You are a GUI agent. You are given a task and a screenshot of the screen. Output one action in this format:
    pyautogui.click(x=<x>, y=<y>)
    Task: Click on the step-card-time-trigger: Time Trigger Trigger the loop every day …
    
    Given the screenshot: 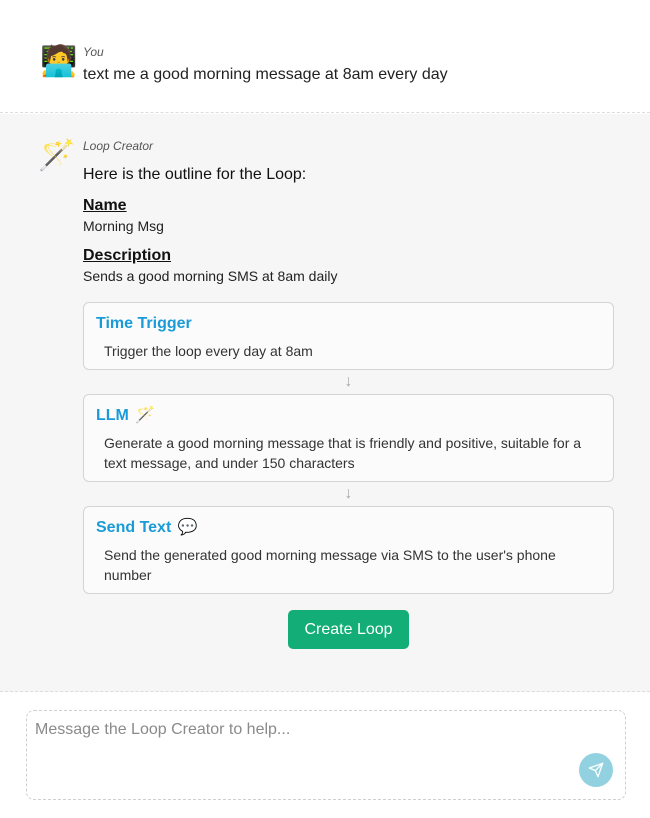 What is the action you would take?
    pyautogui.click(x=348, y=336)
    